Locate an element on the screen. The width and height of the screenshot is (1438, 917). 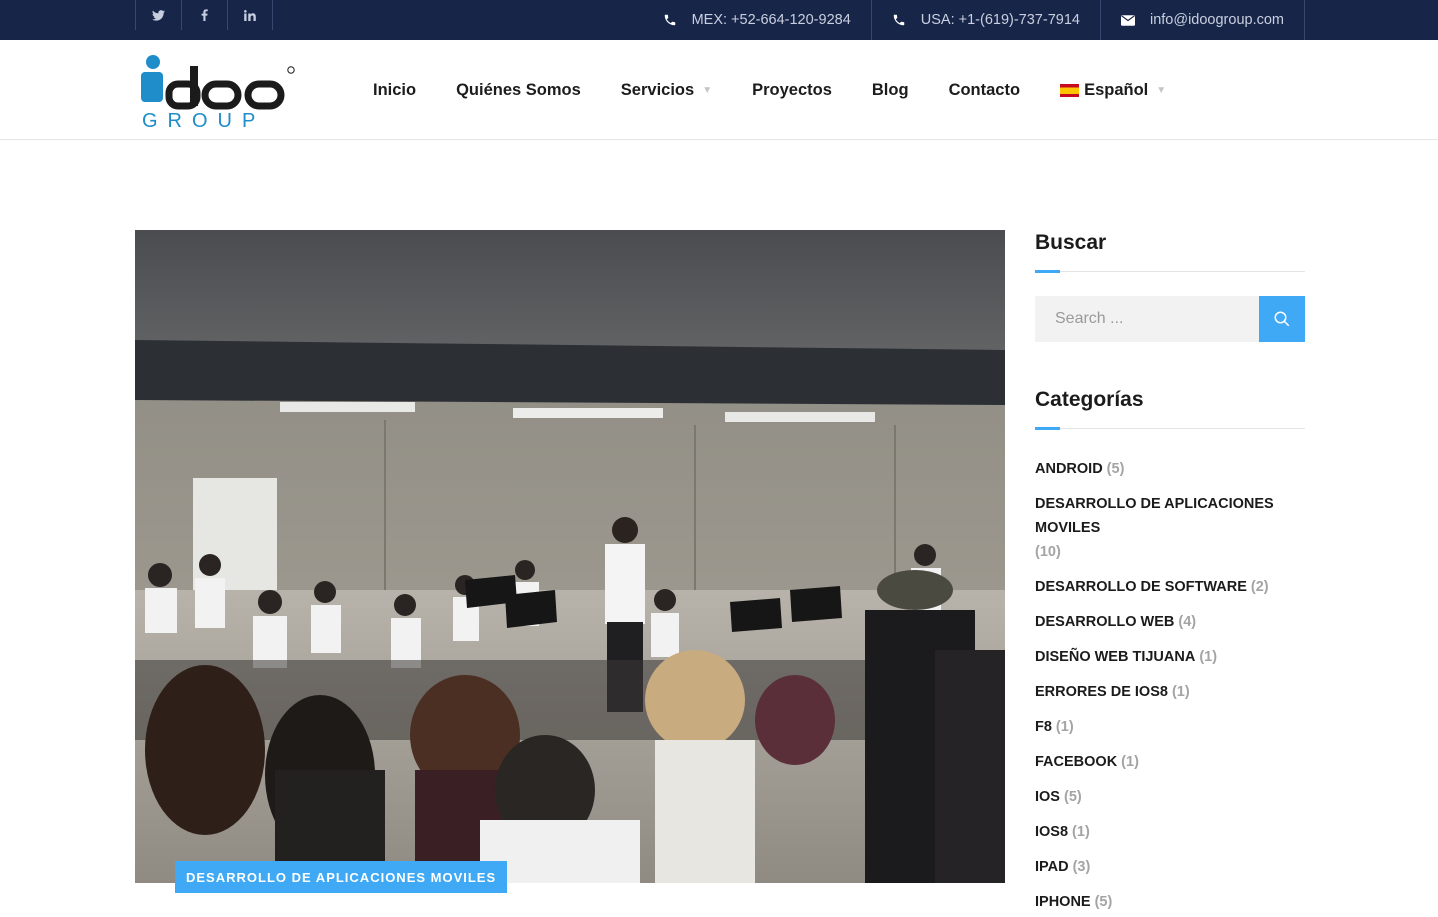
twitter-icon is located at coordinates (158, 15).